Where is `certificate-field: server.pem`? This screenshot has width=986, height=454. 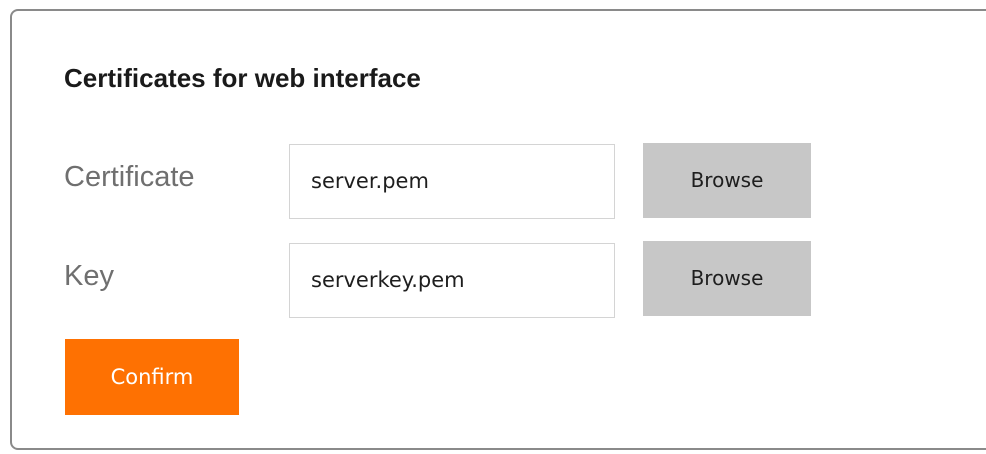
certificate-field: server.pem is located at coordinates (452, 181).